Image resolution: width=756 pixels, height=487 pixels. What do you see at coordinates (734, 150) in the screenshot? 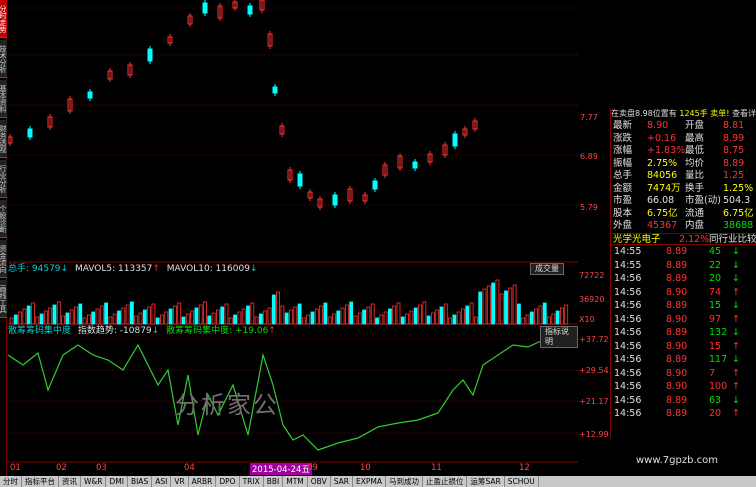
I see `stat-value: 8.75` at bounding box center [734, 150].